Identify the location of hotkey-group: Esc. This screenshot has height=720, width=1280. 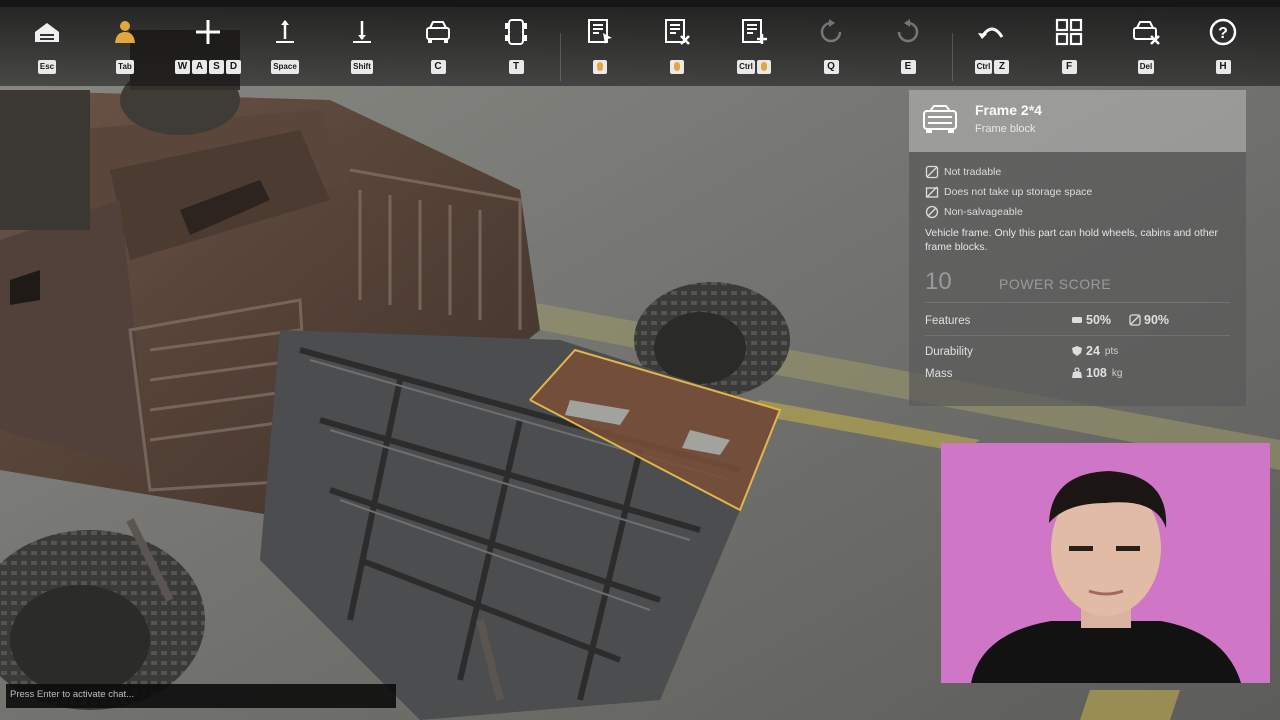
(47, 67).